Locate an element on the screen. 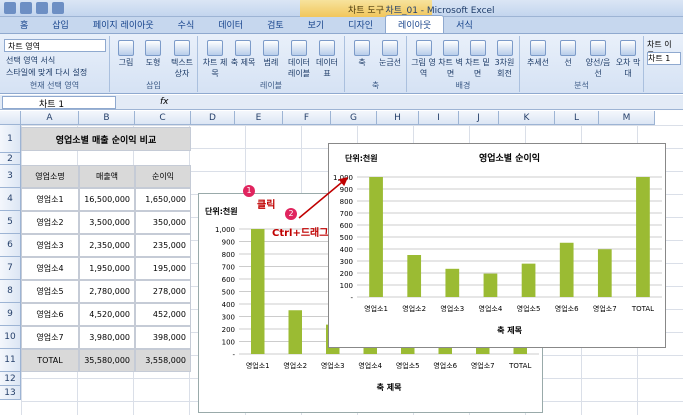 Image resolution: width=683 pixels, height=415 pixels. tab-4: 데이터 is located at coordinates (230, 24).